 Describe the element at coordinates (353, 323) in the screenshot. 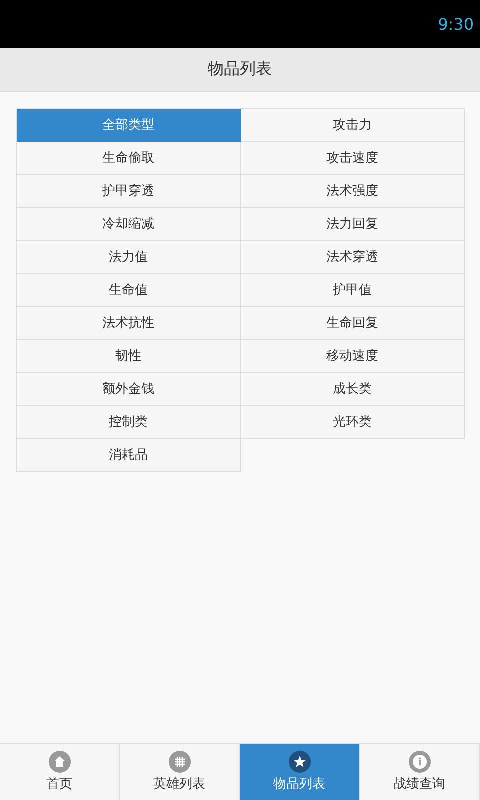

I see `category-item: 生命回复` at that location.